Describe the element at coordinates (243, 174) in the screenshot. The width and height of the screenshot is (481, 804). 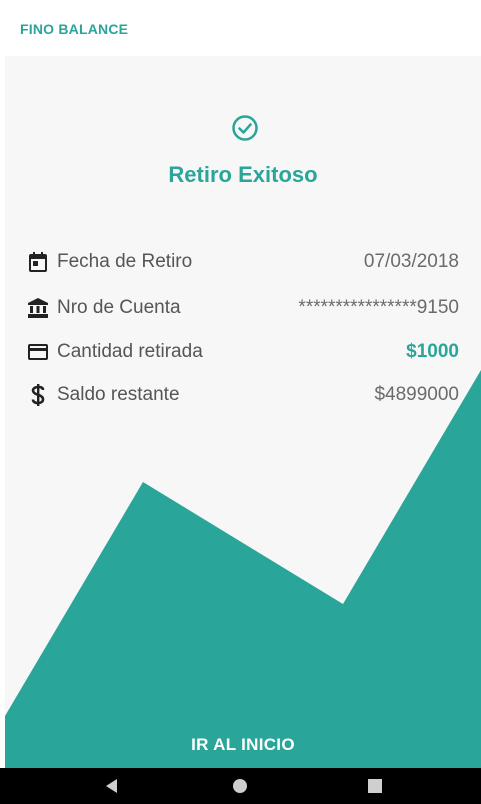
I see `result-title: Retiro Exitoso` at that location.